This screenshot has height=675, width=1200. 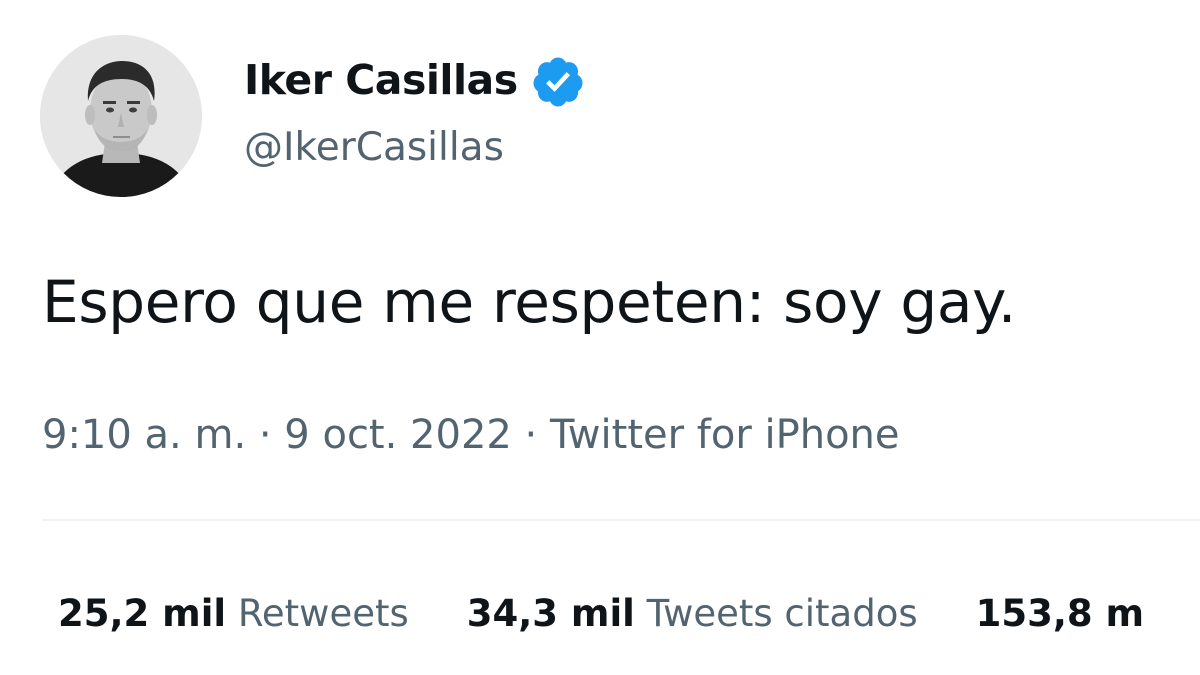 I want to click on likes-stat: 153,8 m, so click(x=1060, y=613).